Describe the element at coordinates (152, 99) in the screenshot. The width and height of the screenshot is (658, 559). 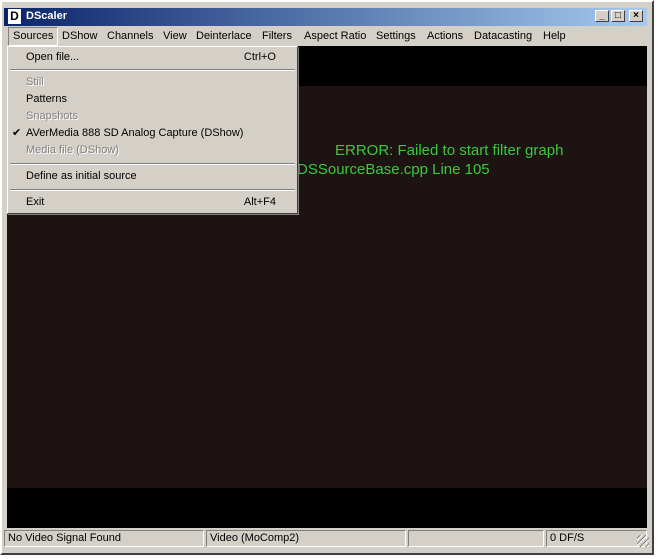
I see `menu-item-patterns: Patterns` at that location.